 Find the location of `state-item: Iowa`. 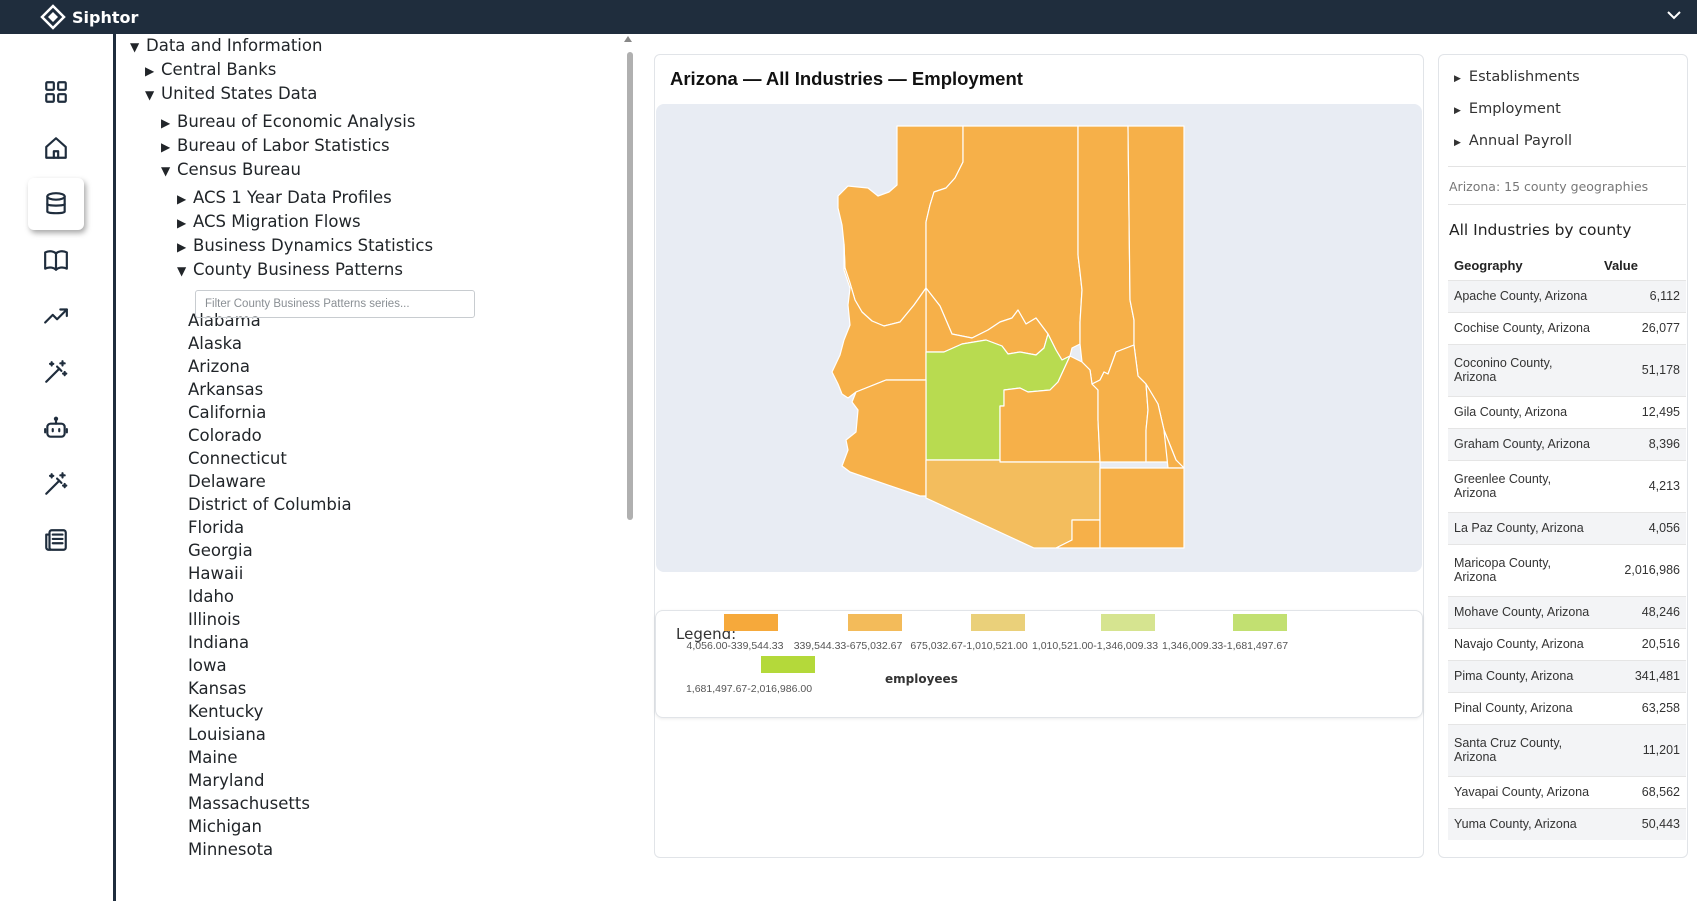

state-item: Iowa is located at coordinates (207, 666).